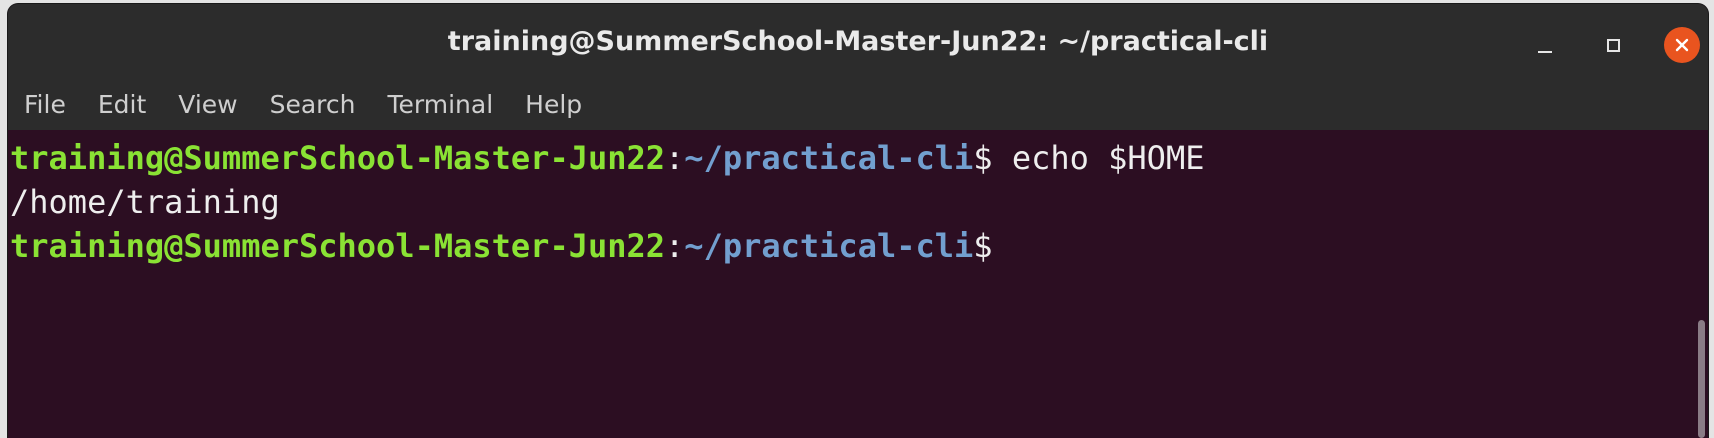  I want to click on maximize-icon, so click(1613, 45).